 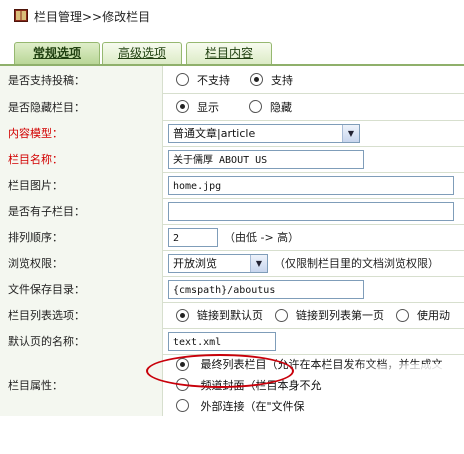 What do you see at coordinates (57, 53) in the screenshot?
I see `tab-general: 常规选项` at bounding box center [57, 53].